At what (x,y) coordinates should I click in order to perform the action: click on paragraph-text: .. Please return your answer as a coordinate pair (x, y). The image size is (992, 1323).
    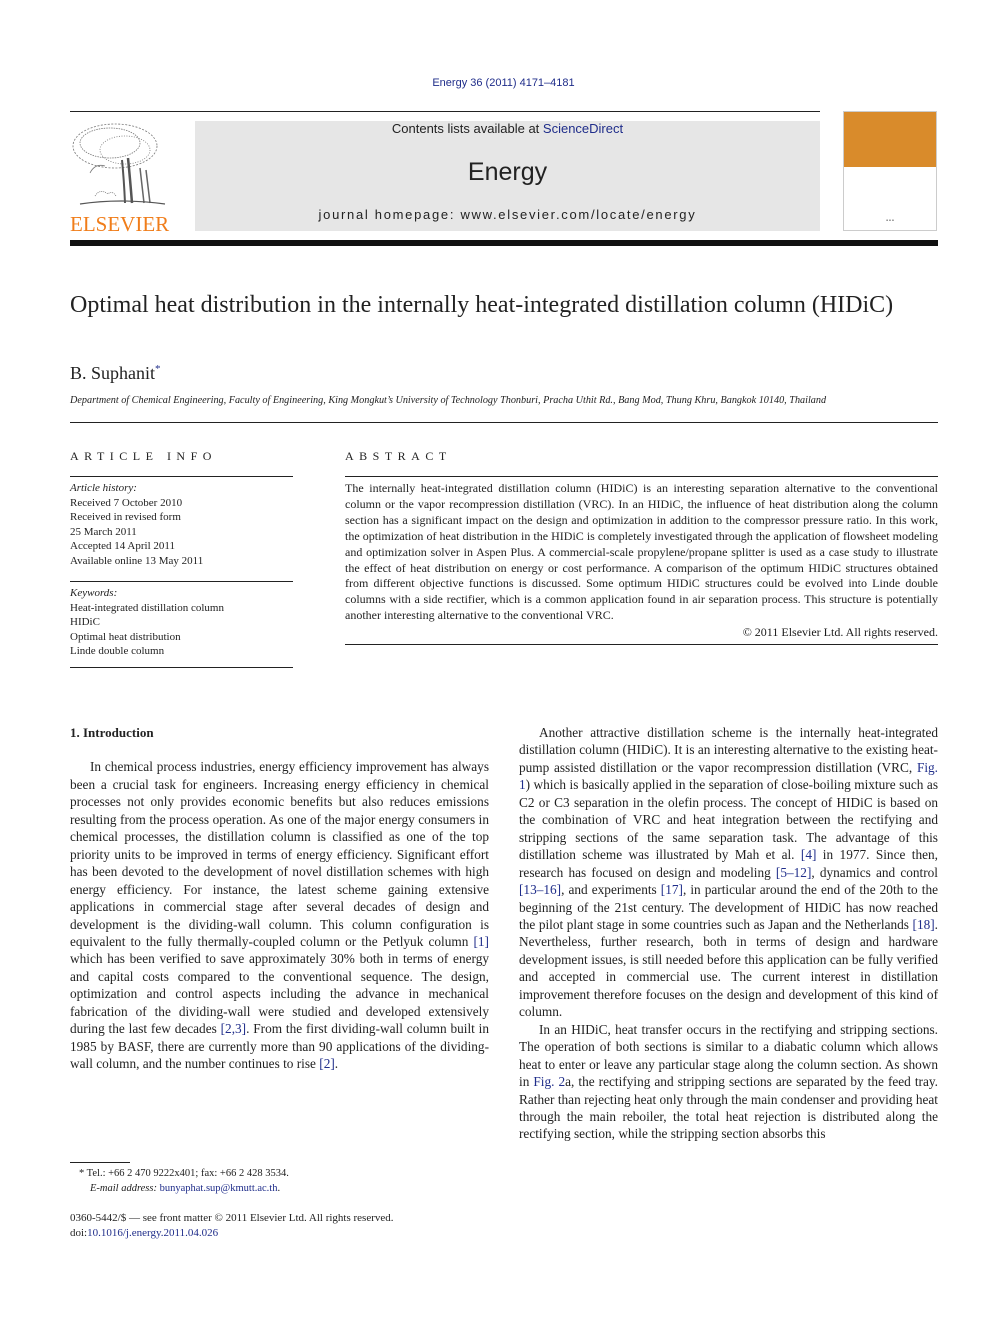
    Looking at the image, I should click on (336, 1064).